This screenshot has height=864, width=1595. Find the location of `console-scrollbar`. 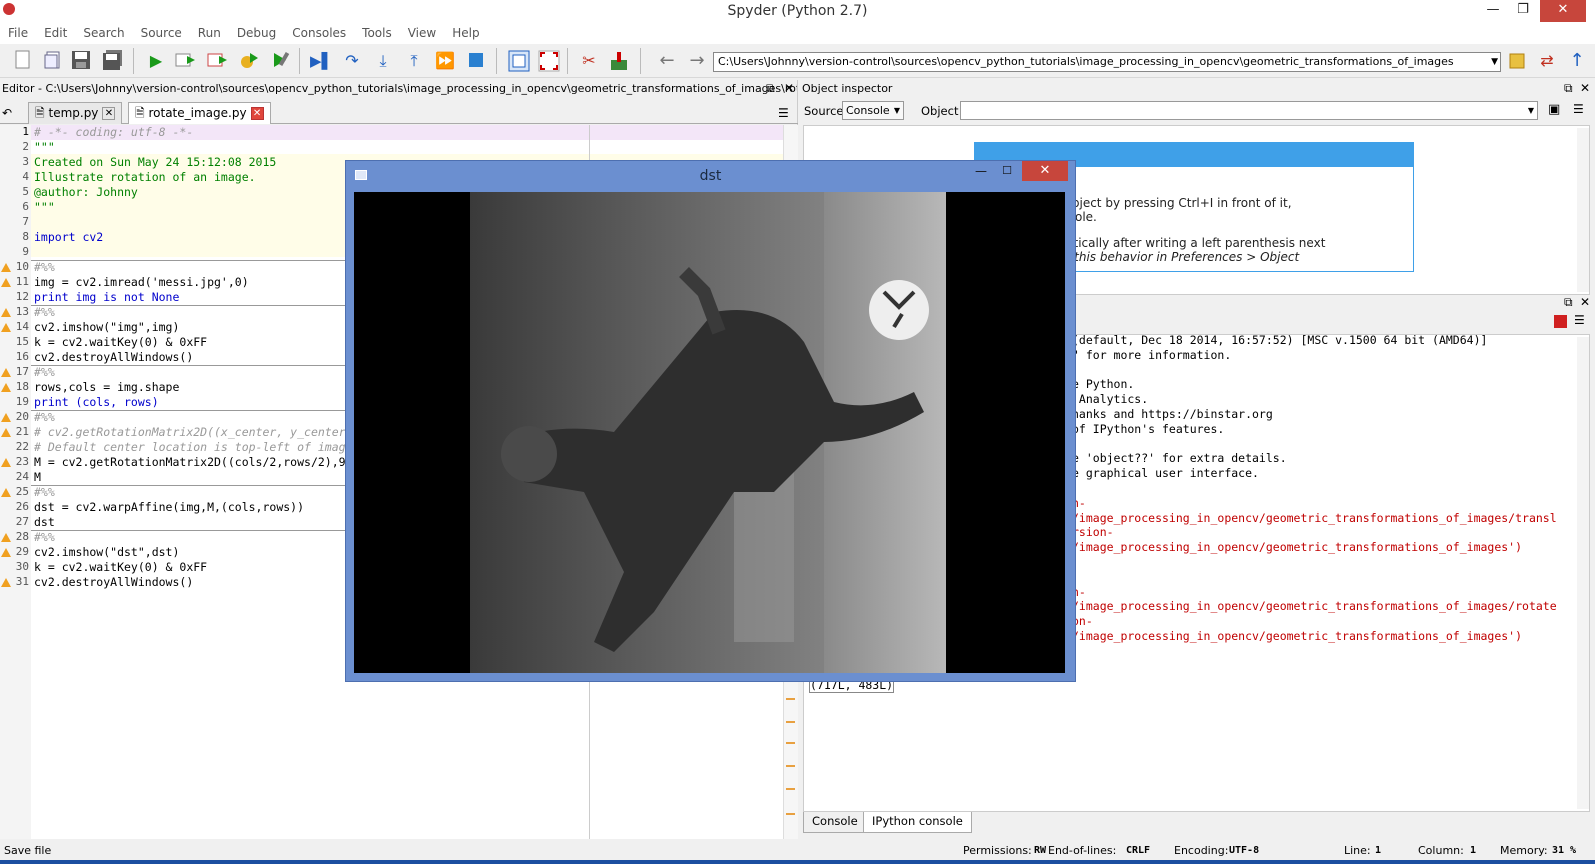

console-scrollbar is located at coordinates (1583, 573).